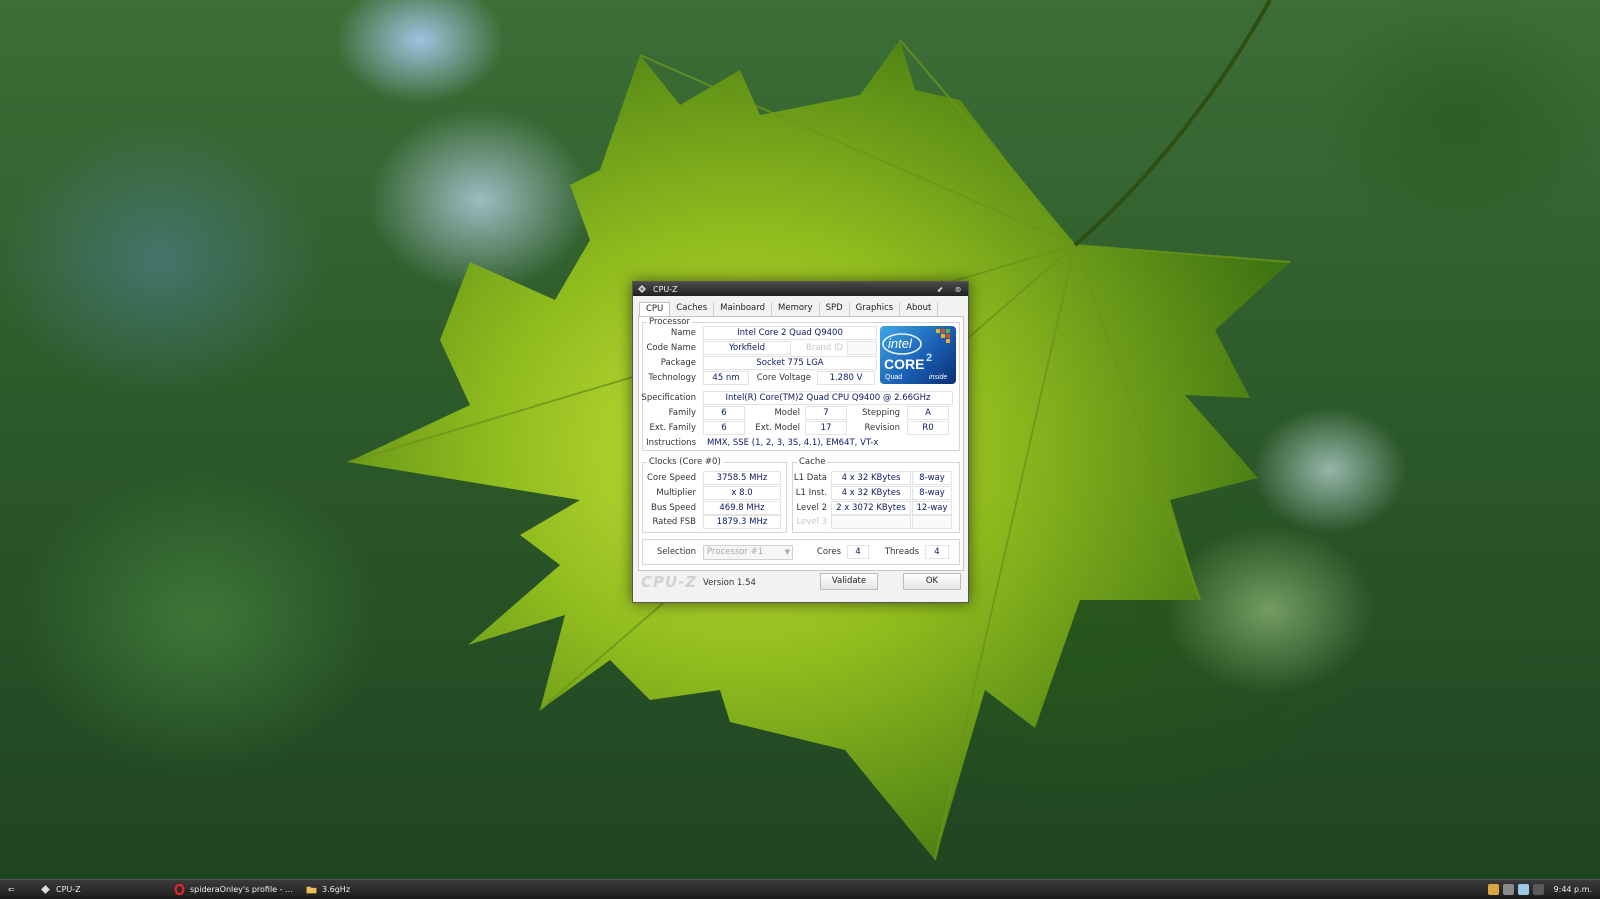  I want to click on threads-label: Threads, so click(901, 552).